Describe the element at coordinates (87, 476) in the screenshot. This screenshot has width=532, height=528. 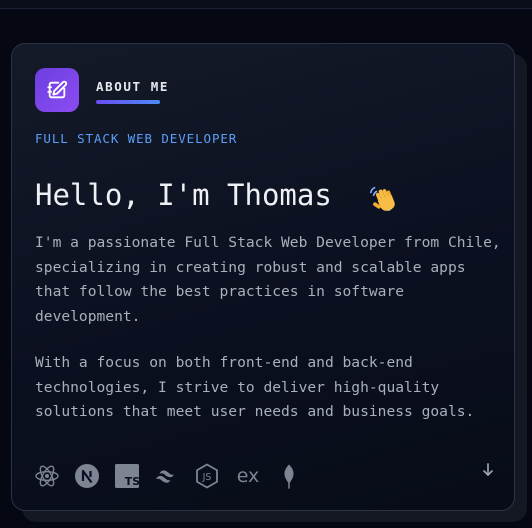
I see `nextjs-icon` at that location.